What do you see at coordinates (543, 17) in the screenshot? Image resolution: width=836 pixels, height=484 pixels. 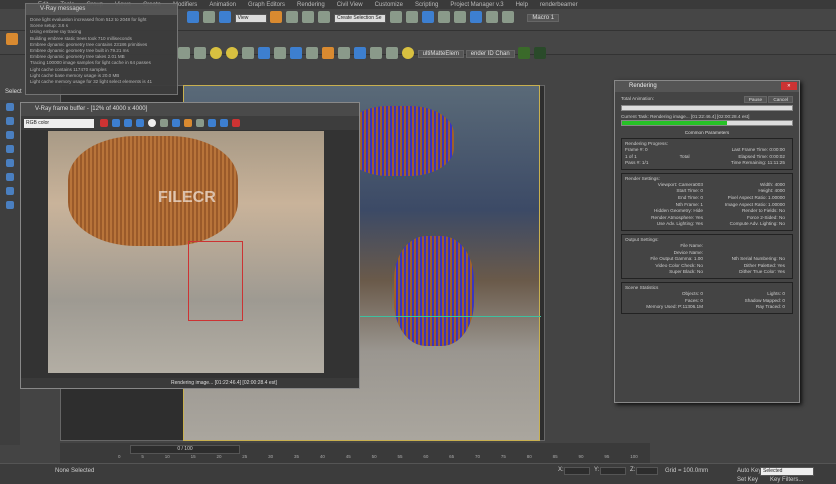 I see `macro-button: Macro 1` at bounding box center [543, 17].